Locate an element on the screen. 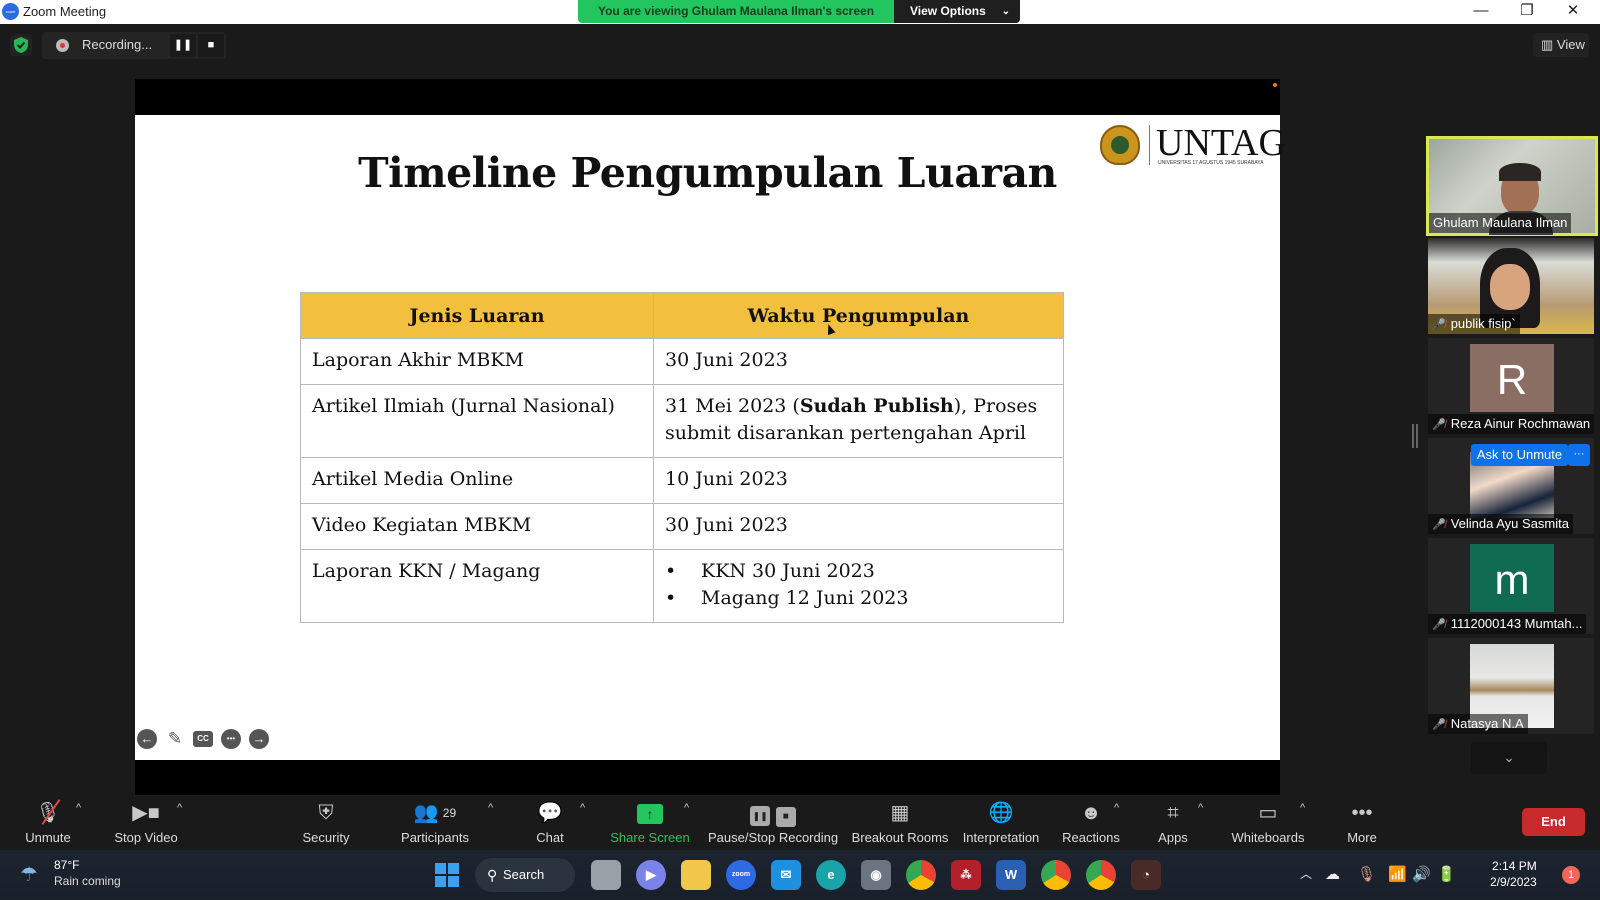  camera-icon: ◉ is located at coordinates (876, 875).